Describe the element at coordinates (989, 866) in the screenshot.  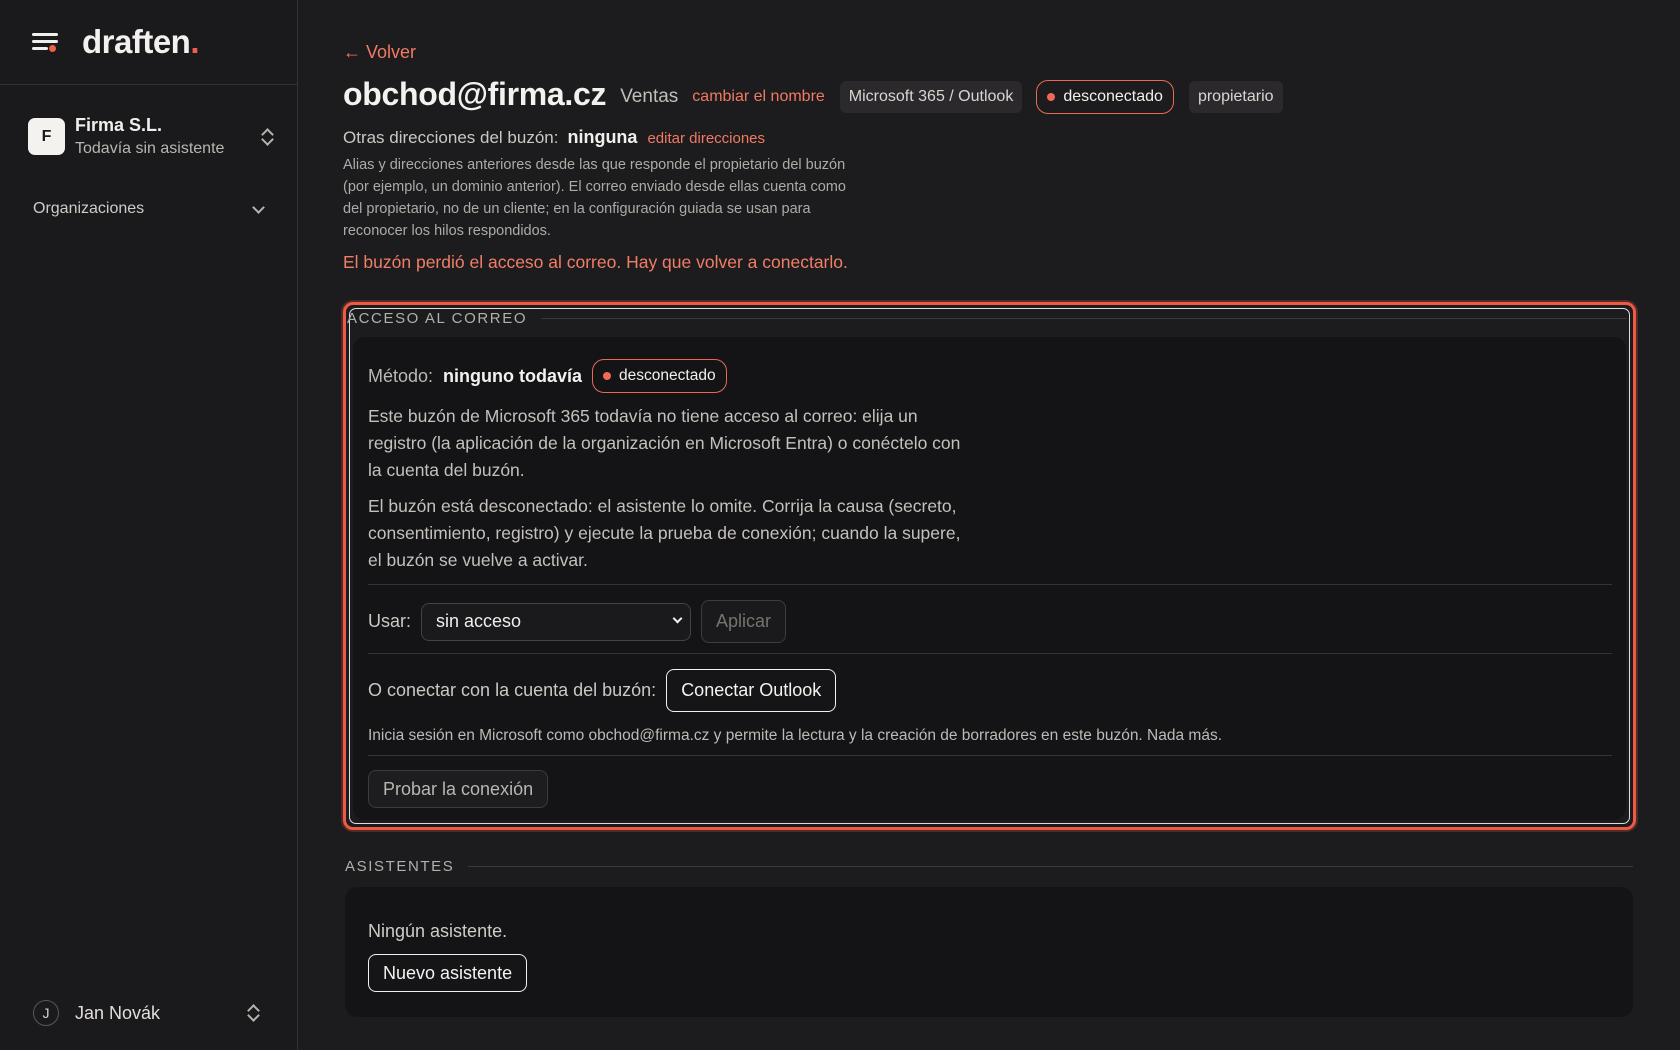
I see `section-header-assistants: ASISTENTES` at that location.